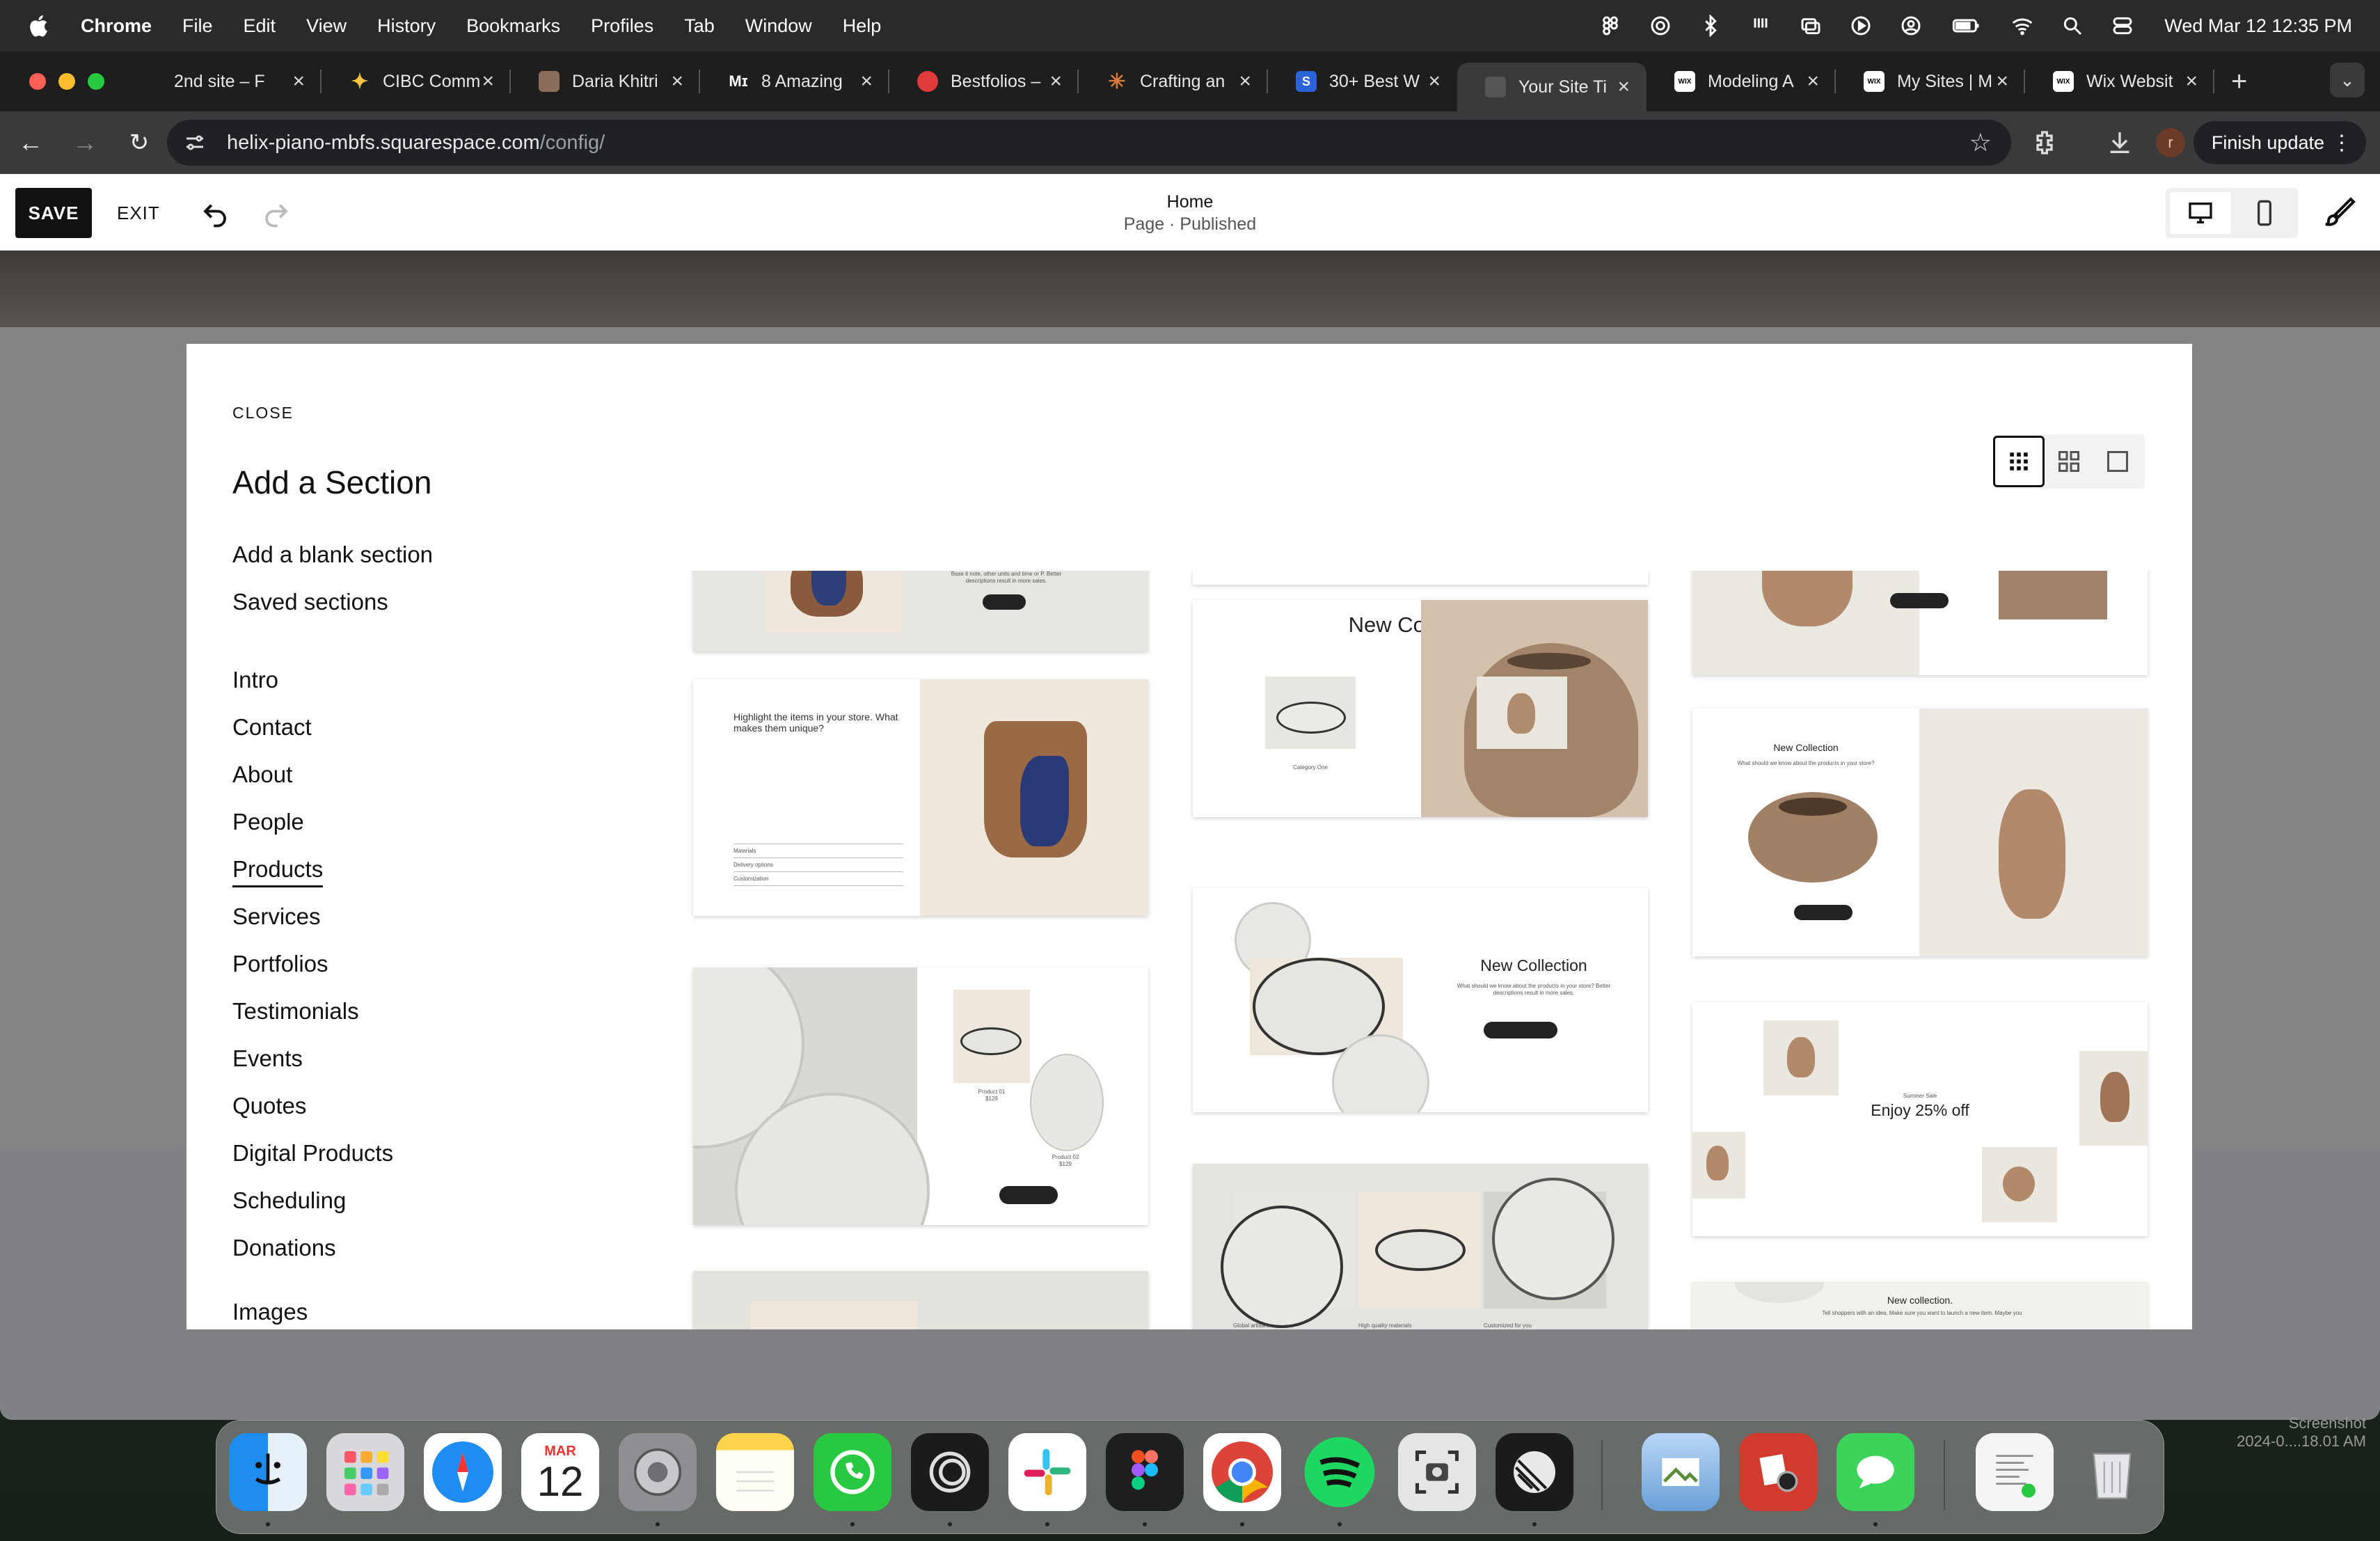  I want to click on screenshot-icon, so click(1437, 1472).